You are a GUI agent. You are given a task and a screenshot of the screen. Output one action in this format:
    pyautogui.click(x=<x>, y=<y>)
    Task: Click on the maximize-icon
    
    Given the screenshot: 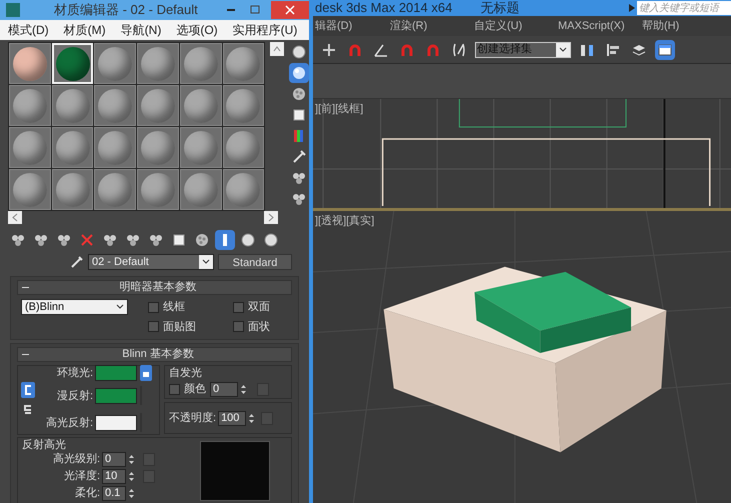 What is the action you would take?
    pyautogui.click(x=255, y=10)
    